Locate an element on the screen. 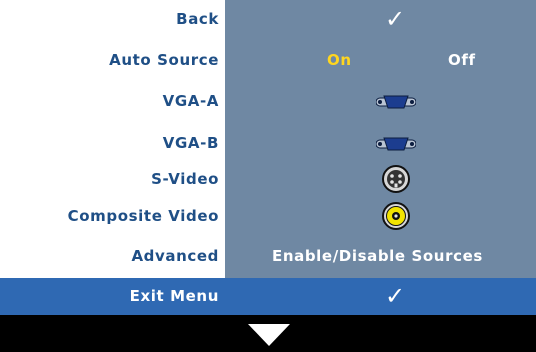 The image size is (536, 352). down-arrow-icon is located at coordinates (269, 335).